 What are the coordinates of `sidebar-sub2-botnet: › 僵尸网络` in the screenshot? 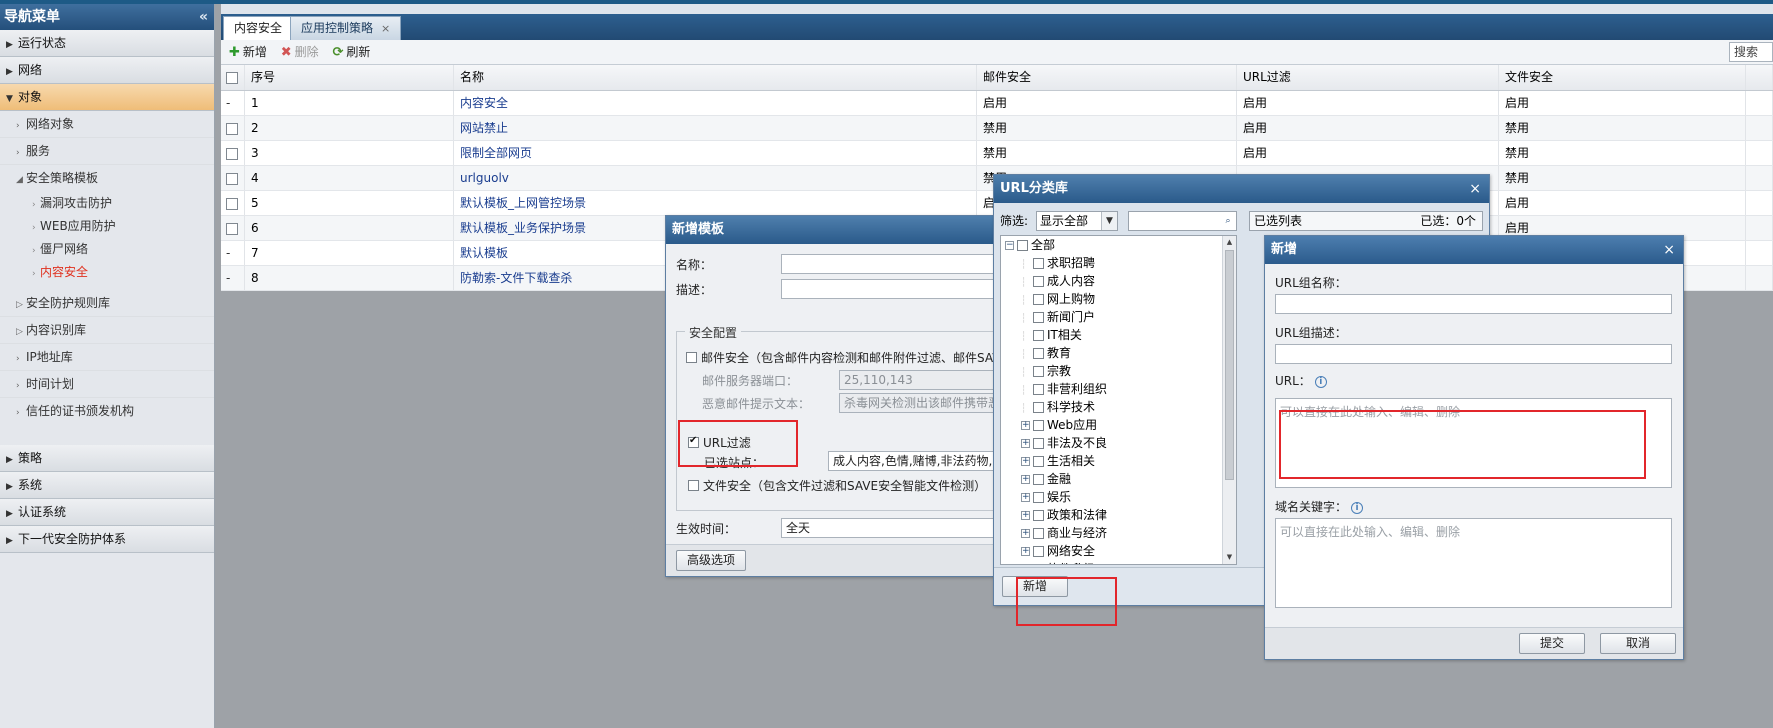 It's located at (107, 249).